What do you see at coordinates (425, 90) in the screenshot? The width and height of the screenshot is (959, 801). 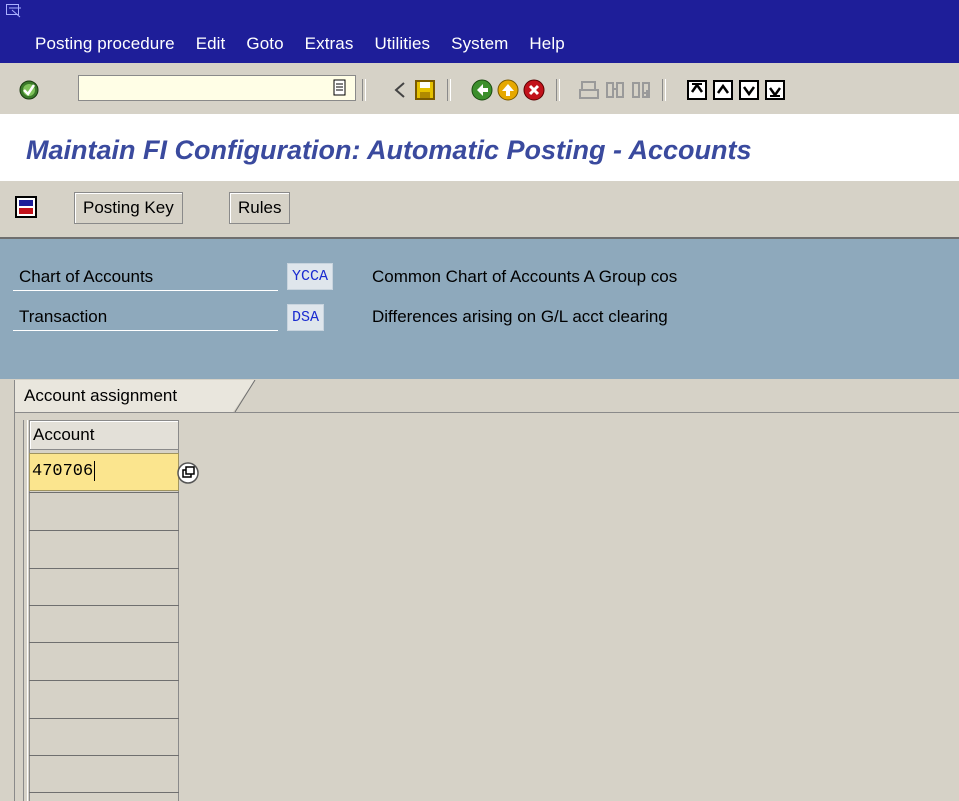 I see `save-icon` at bounding box center [425, 90].